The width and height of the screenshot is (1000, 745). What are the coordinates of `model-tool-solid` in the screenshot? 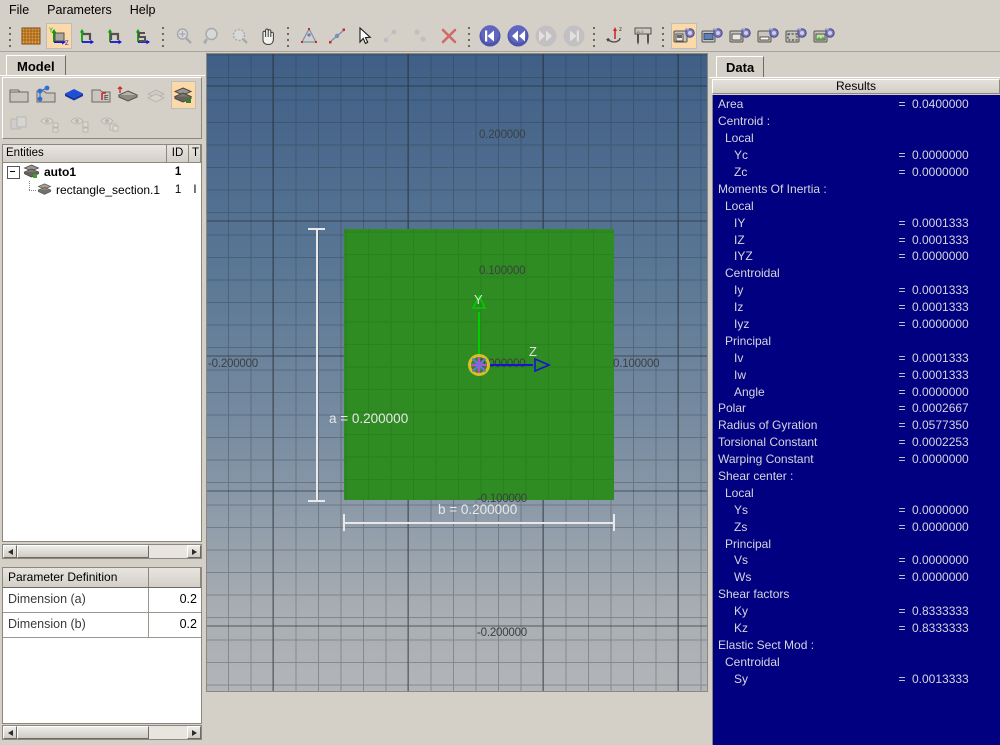 It's located at (73, 95).